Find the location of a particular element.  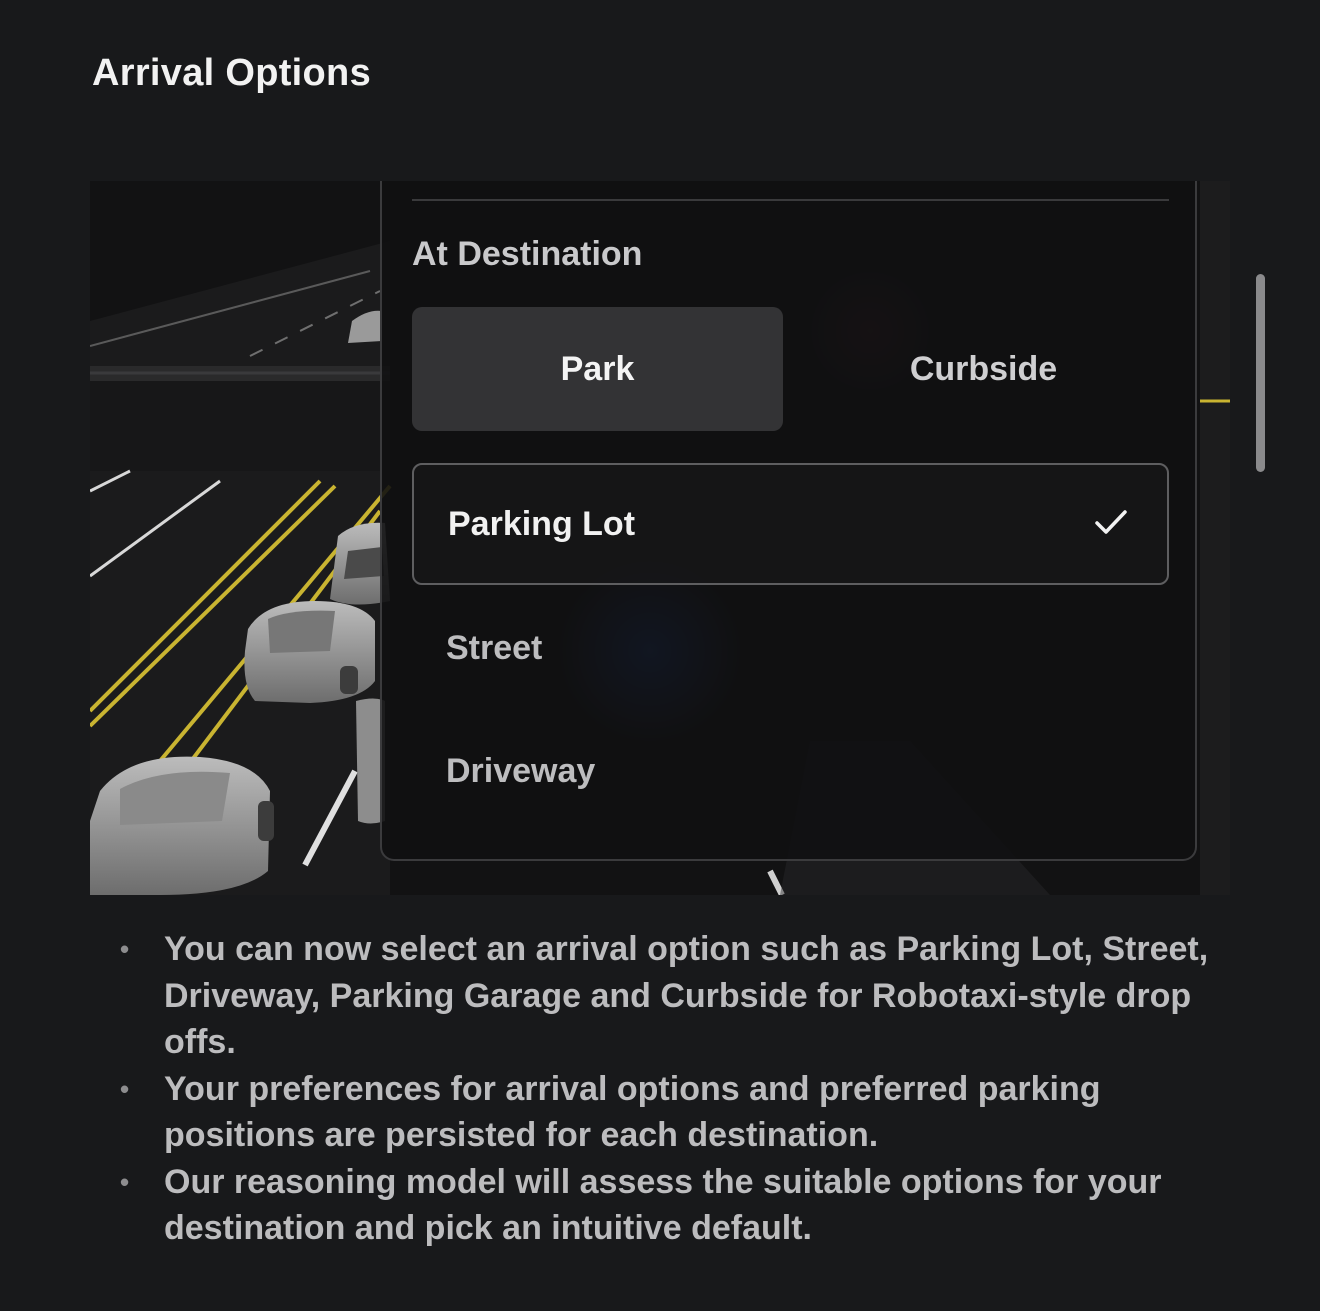

scrollbar is located at coordinates (1260, 373).